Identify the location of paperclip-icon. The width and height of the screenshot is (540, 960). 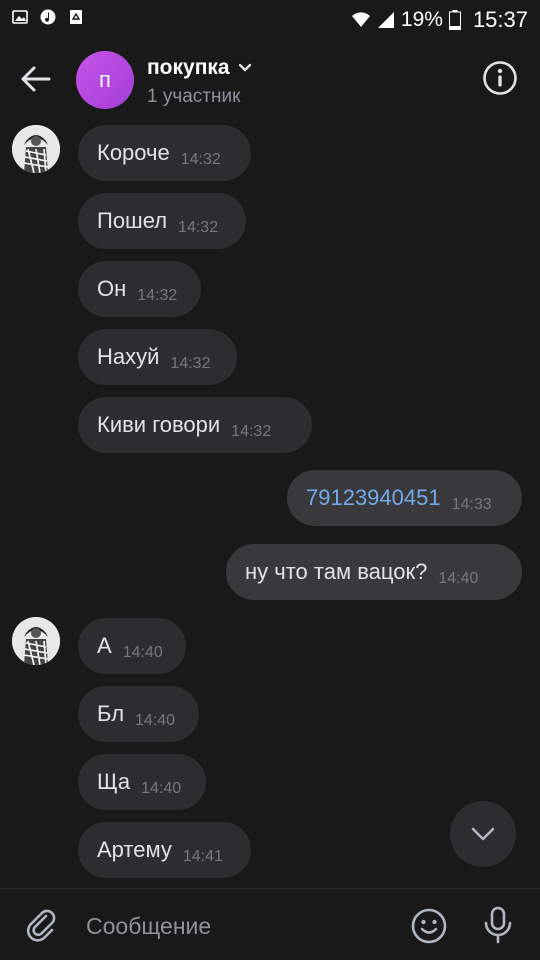
(42, 925).